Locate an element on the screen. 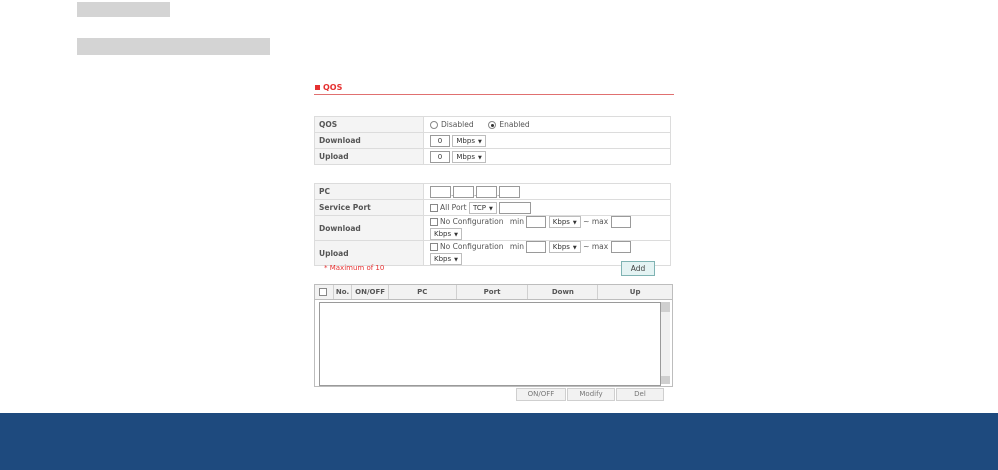 The height and width of the screenshot is (470, 998). service-port-label: Service Port is located at coordinates (369, 207).